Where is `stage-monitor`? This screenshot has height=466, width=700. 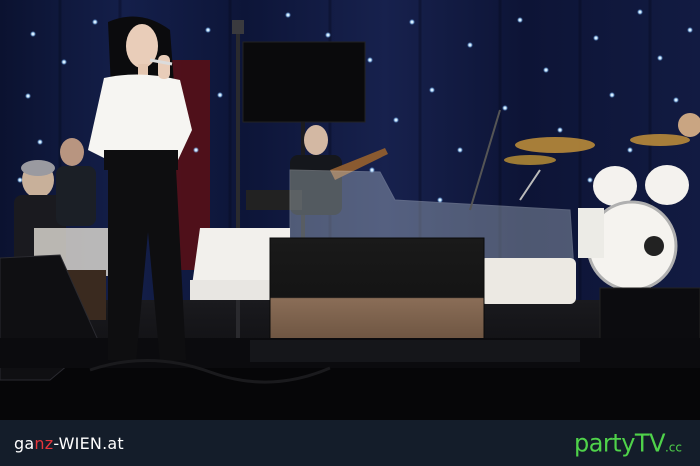 stage-monitor is located at coordinates (377, 292).